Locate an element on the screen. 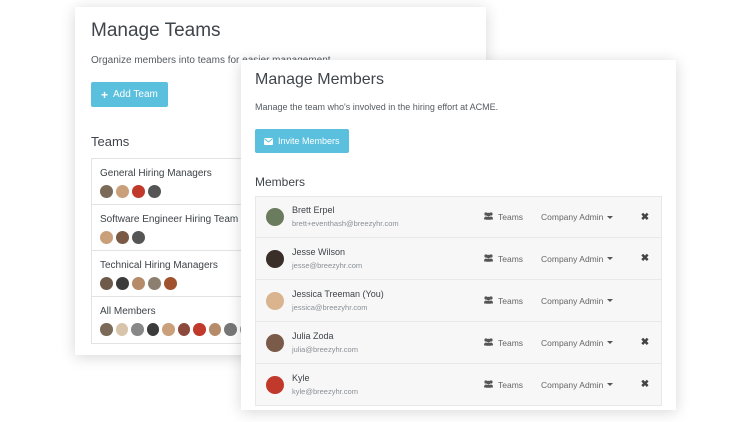 Image resolution: width=750 pixels, height=422 pixels. member-row: Kyle kyle@breezyhr.com Teams Company Admin ✖ is located at coordinates (458, 385).